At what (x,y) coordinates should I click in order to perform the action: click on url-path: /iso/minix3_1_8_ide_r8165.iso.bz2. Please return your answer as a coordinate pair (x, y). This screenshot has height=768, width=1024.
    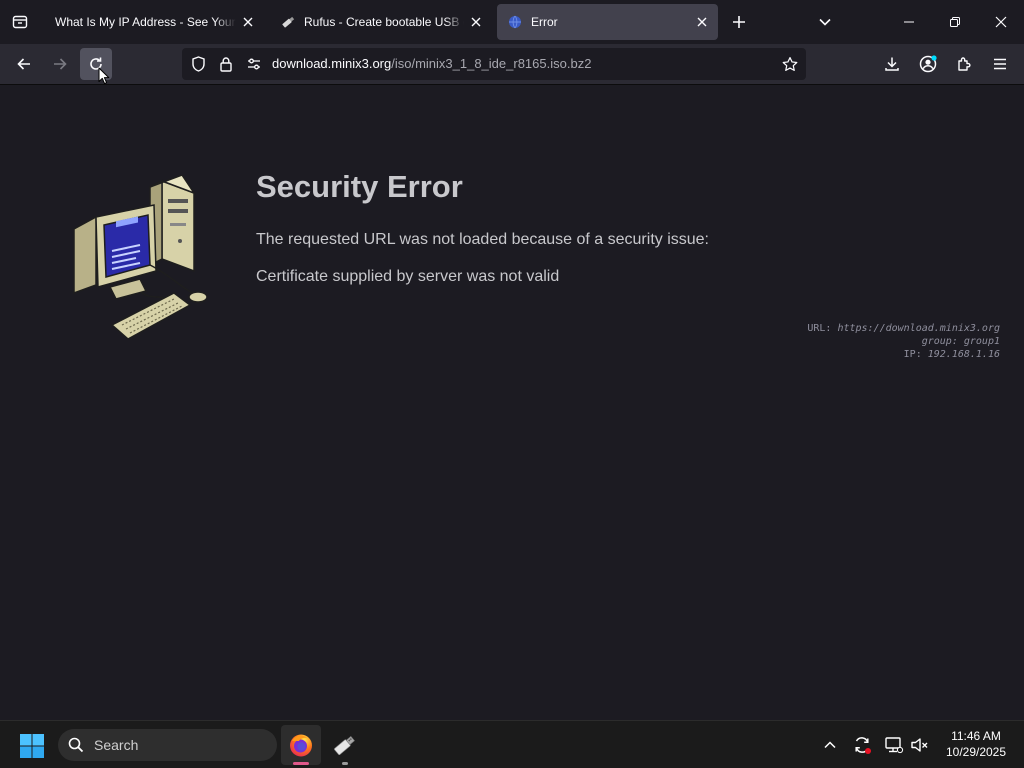
    Looking at the image, I should click on (491, 63).